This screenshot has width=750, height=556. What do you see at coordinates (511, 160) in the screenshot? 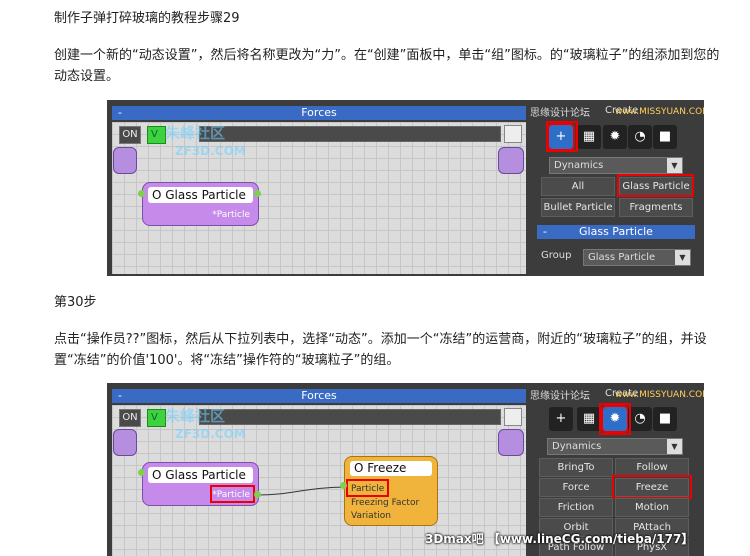
I see `right-wire-node` at bounding box center [511, 160].